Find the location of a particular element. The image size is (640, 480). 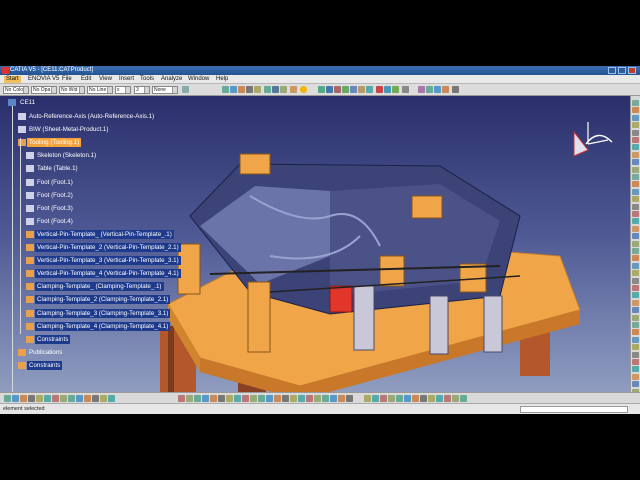

menu-tools: Tools is located at coordinates (147, 79).